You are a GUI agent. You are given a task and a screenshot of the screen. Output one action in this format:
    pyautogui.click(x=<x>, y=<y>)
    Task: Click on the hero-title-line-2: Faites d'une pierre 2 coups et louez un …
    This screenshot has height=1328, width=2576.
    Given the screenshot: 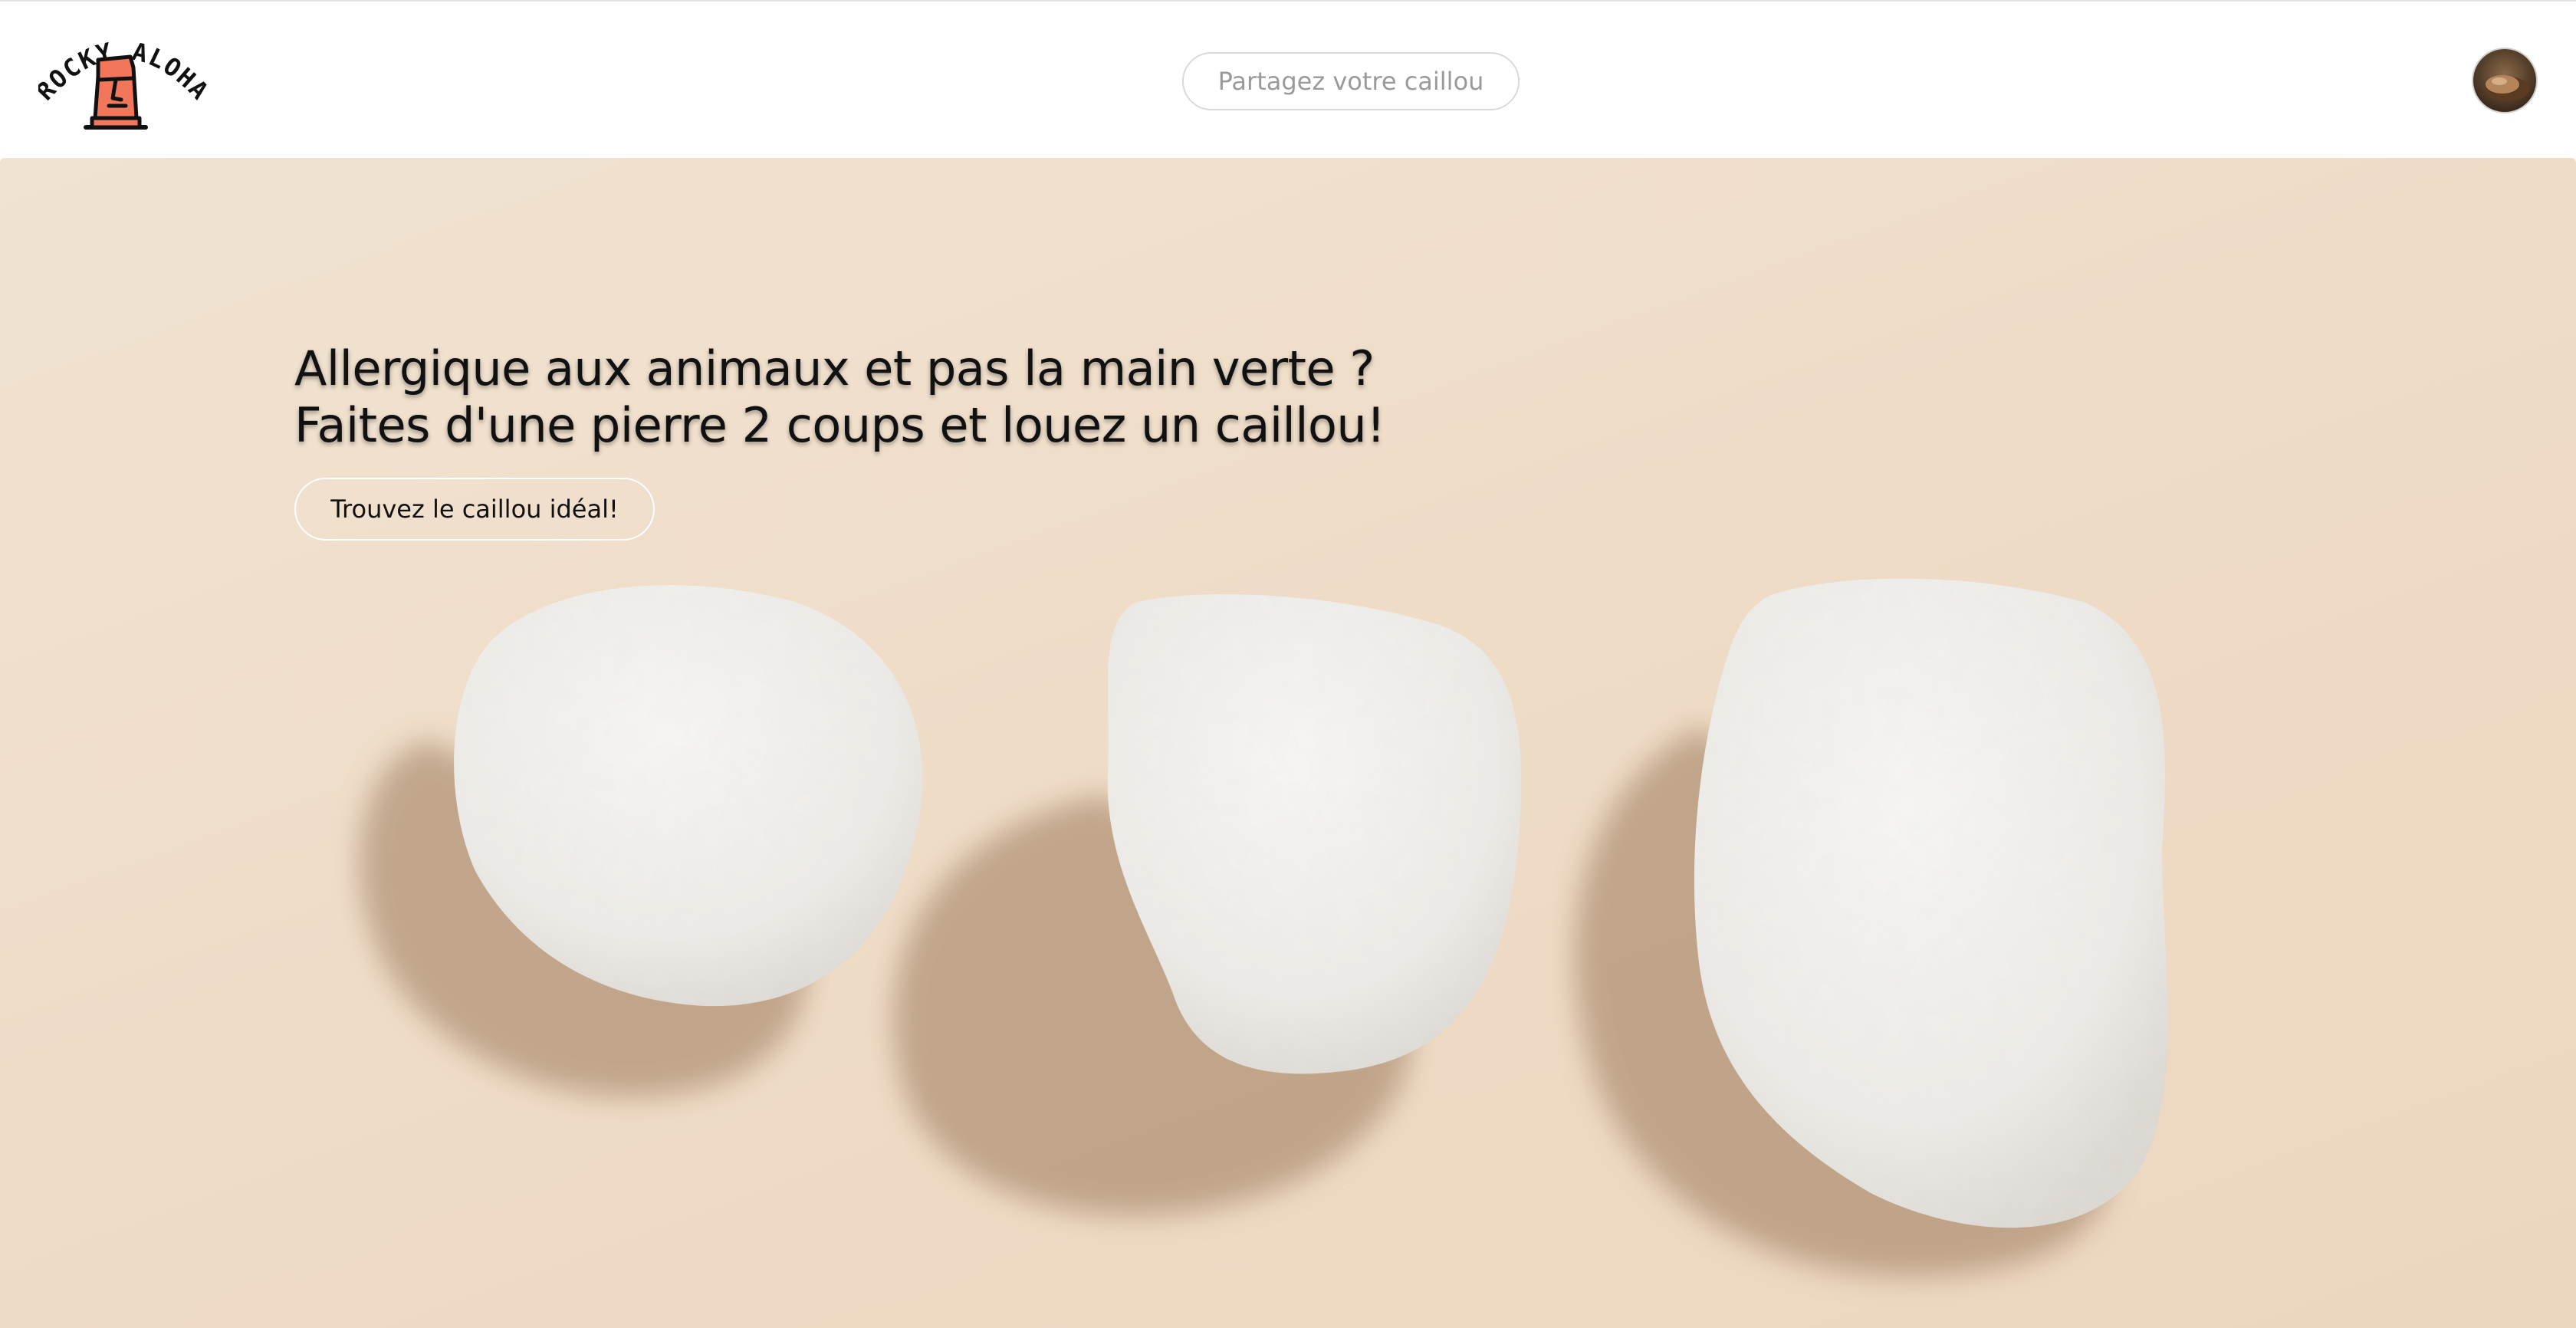 What is the action you would take?
    pyautogui.click(x=839, y=425)
    